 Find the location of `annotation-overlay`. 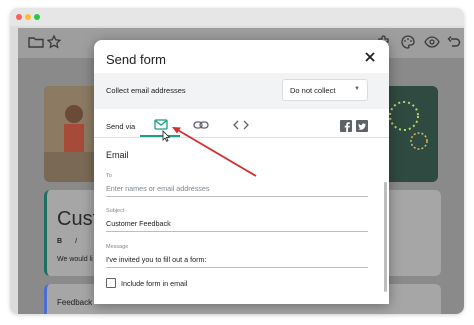

annotation-overlay is located at coordinates (209, 152).